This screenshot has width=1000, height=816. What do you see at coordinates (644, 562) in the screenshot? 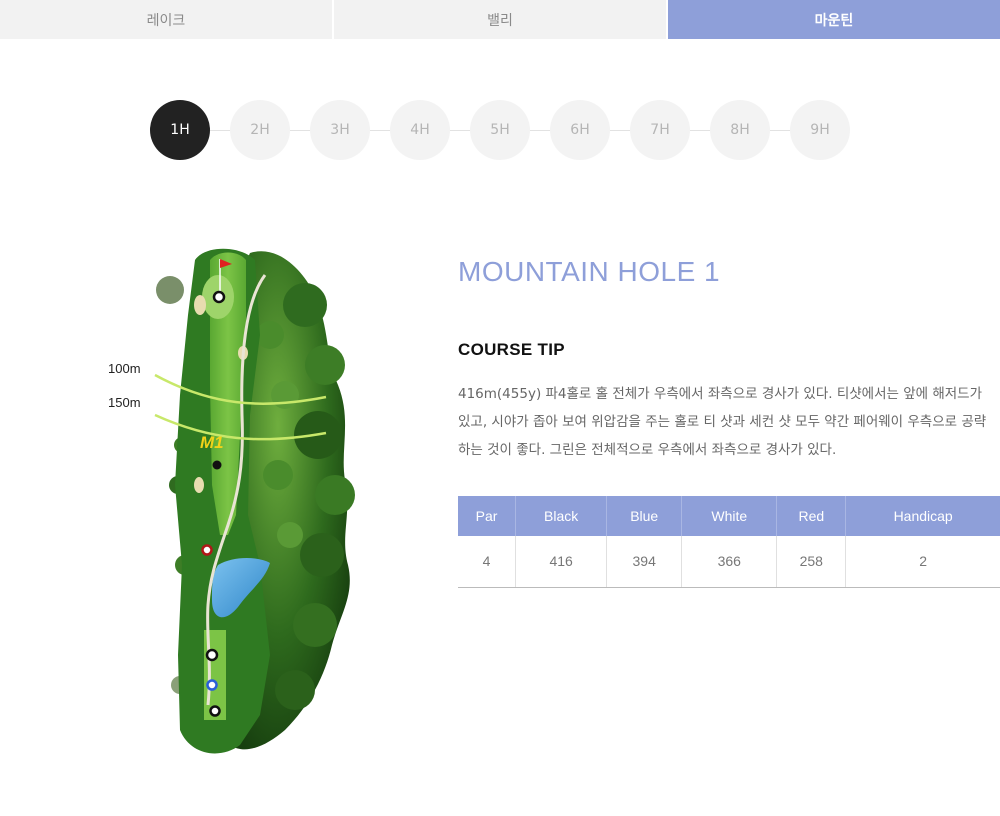
I see `value-blue: 394` at bounding box center [644, 562].